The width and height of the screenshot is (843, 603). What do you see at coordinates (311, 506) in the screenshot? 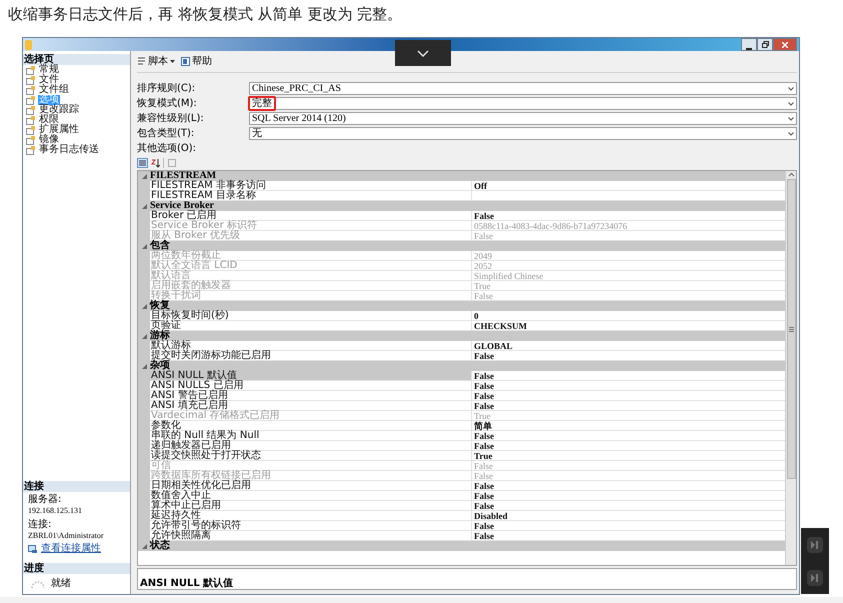
I see `property-name: 算术中止已启用` at bounding box center [311, 506].